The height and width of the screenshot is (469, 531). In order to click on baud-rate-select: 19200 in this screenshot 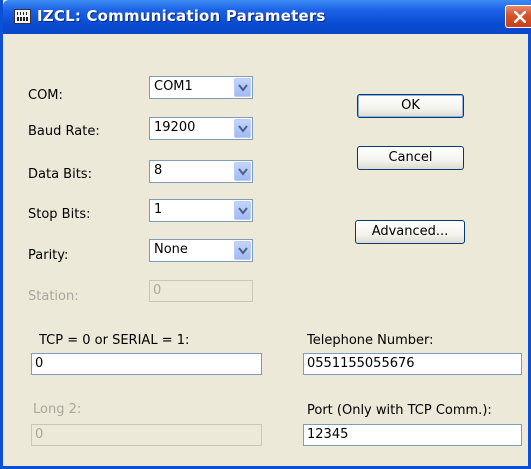, I will do `click(201, 128)`.